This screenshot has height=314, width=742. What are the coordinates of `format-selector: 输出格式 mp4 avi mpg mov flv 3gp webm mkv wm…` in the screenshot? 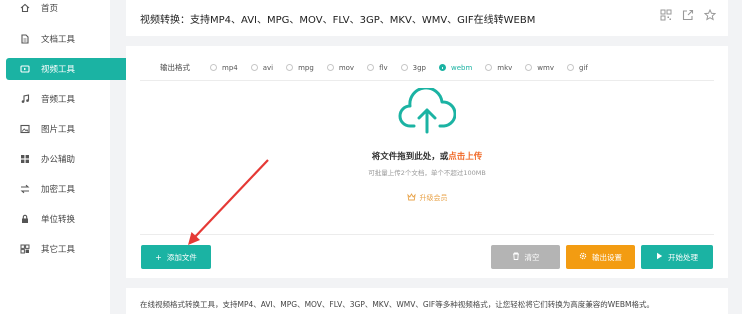 It's located at (380, 67).